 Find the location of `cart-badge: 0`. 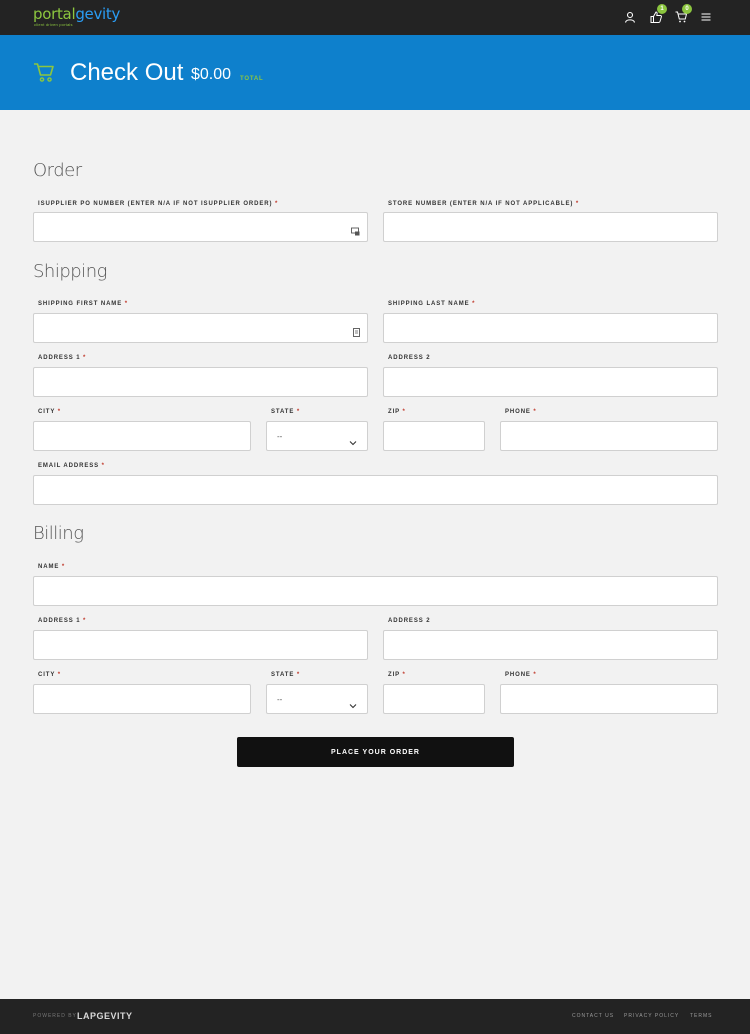

cart-badge: 0 is located at coordinates (687, 9).